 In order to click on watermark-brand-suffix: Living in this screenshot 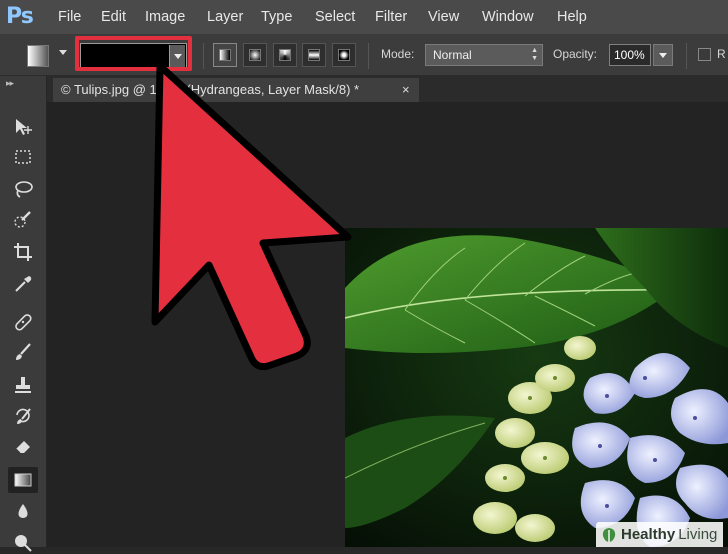, I will do `click(698, 534)`.